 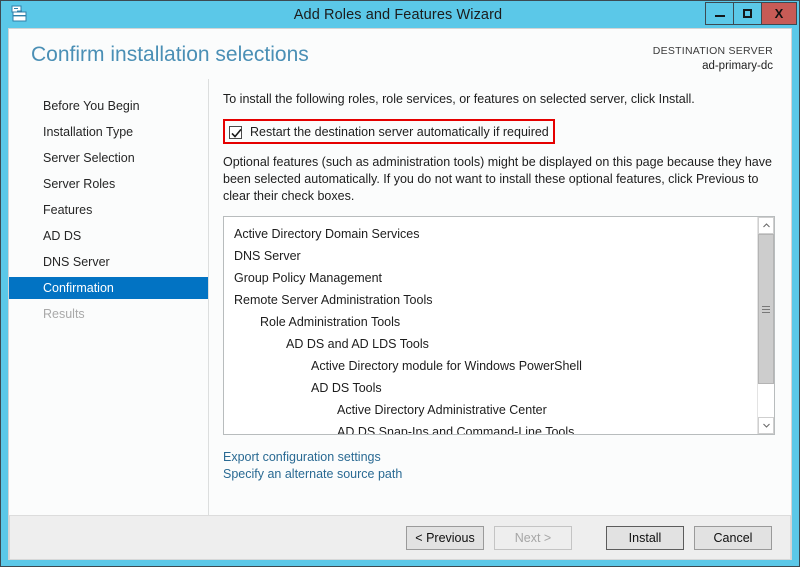 What do you see at coordinates (108, 106) in the screenshot?
I see `sidebar-item-before-you-begin: Before You Begin` at bounding box center [108, 106].